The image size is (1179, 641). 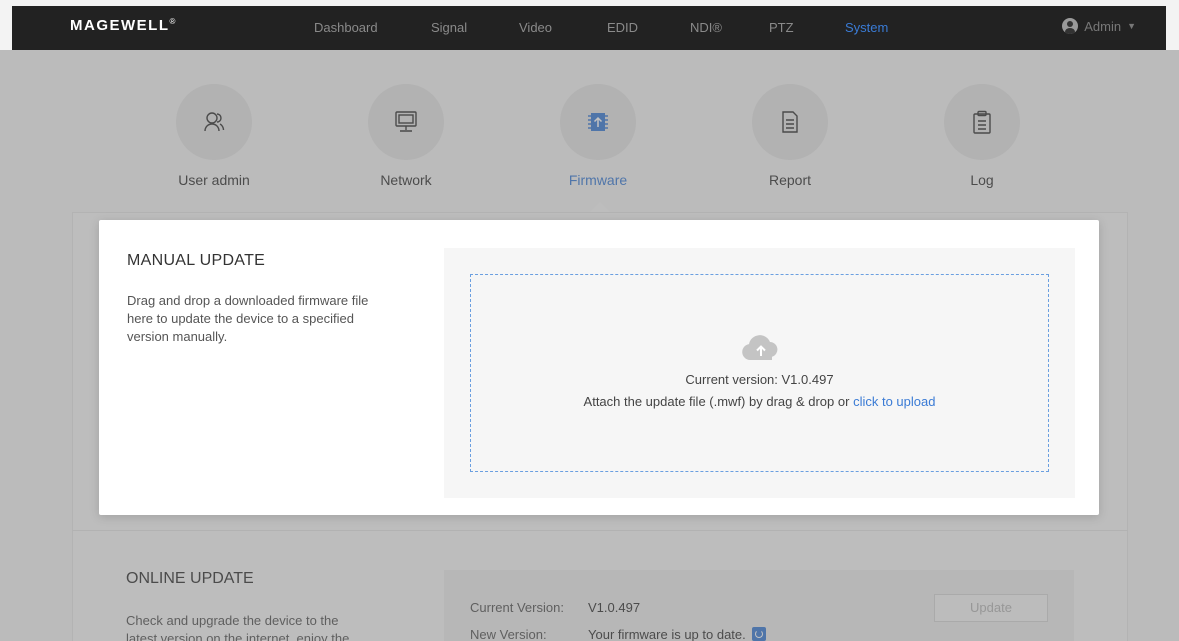 What do you see at coordinates (706, 27) in the screenshot?
I see `nav-ndi: NDI®` at bounding box center [706, 27].